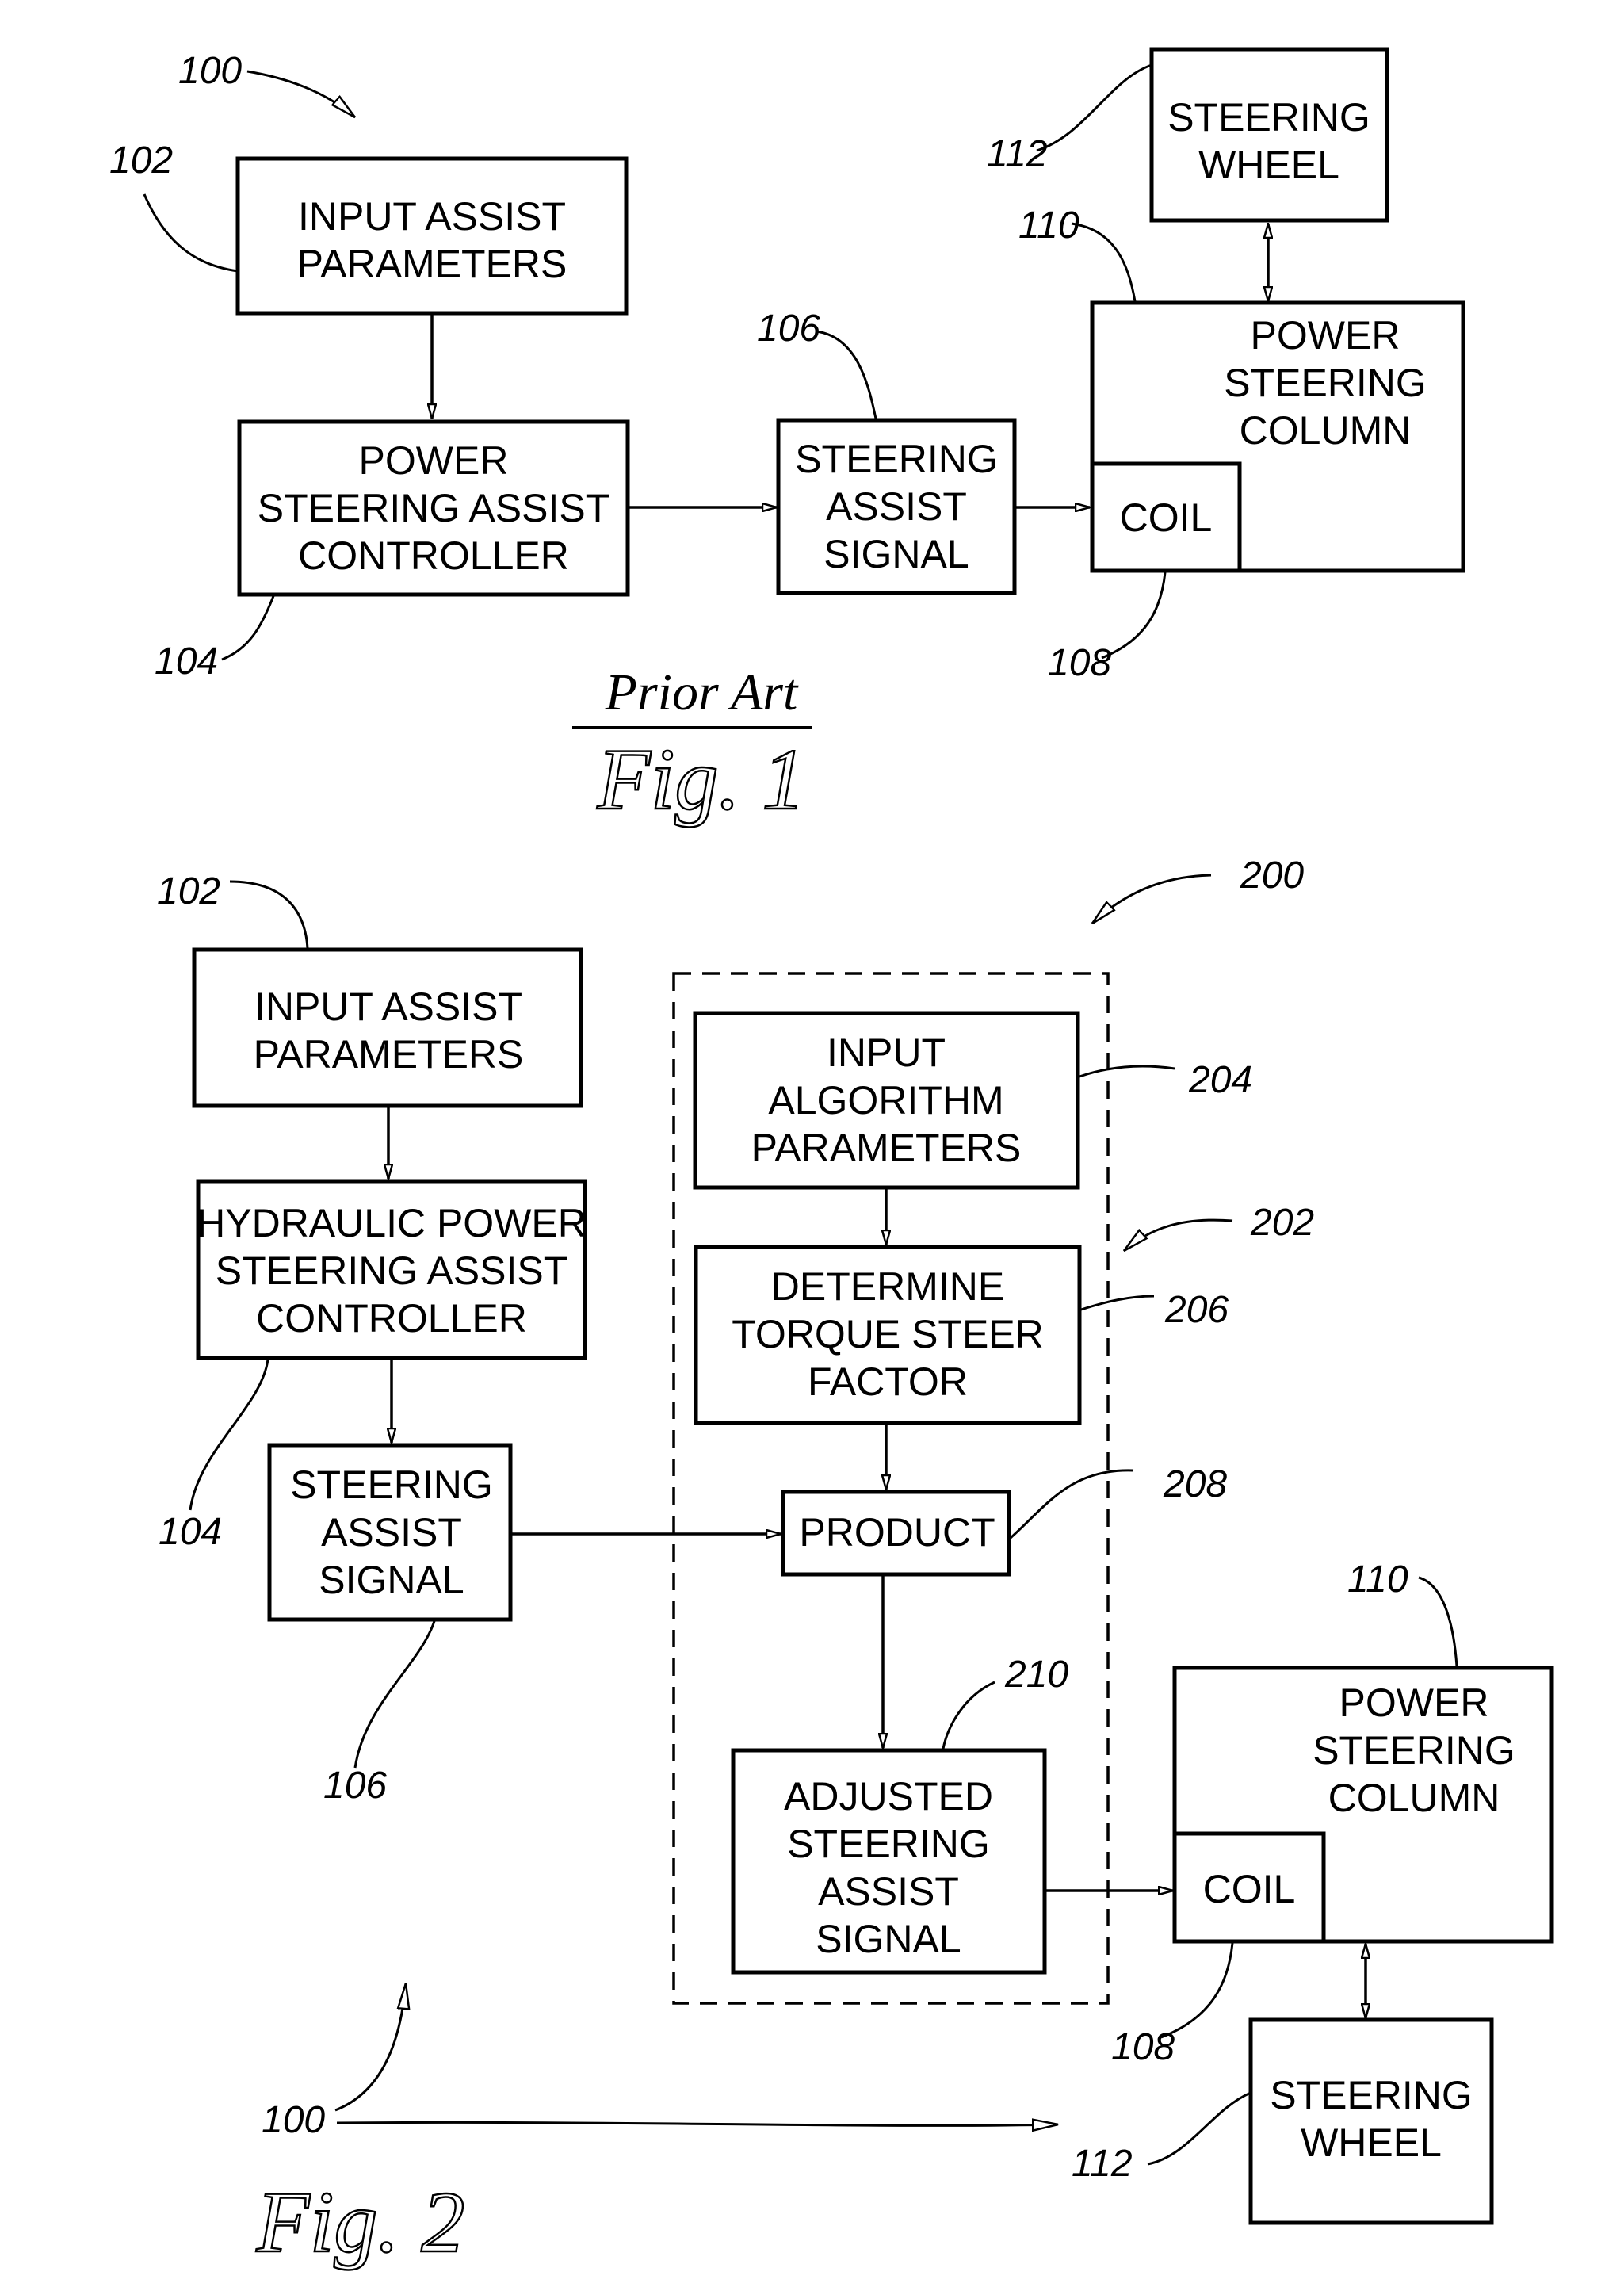 The width and height of the screenshot is (1624, 2287). I want to click on fig1-system-ref: 100, so click(210, 71).